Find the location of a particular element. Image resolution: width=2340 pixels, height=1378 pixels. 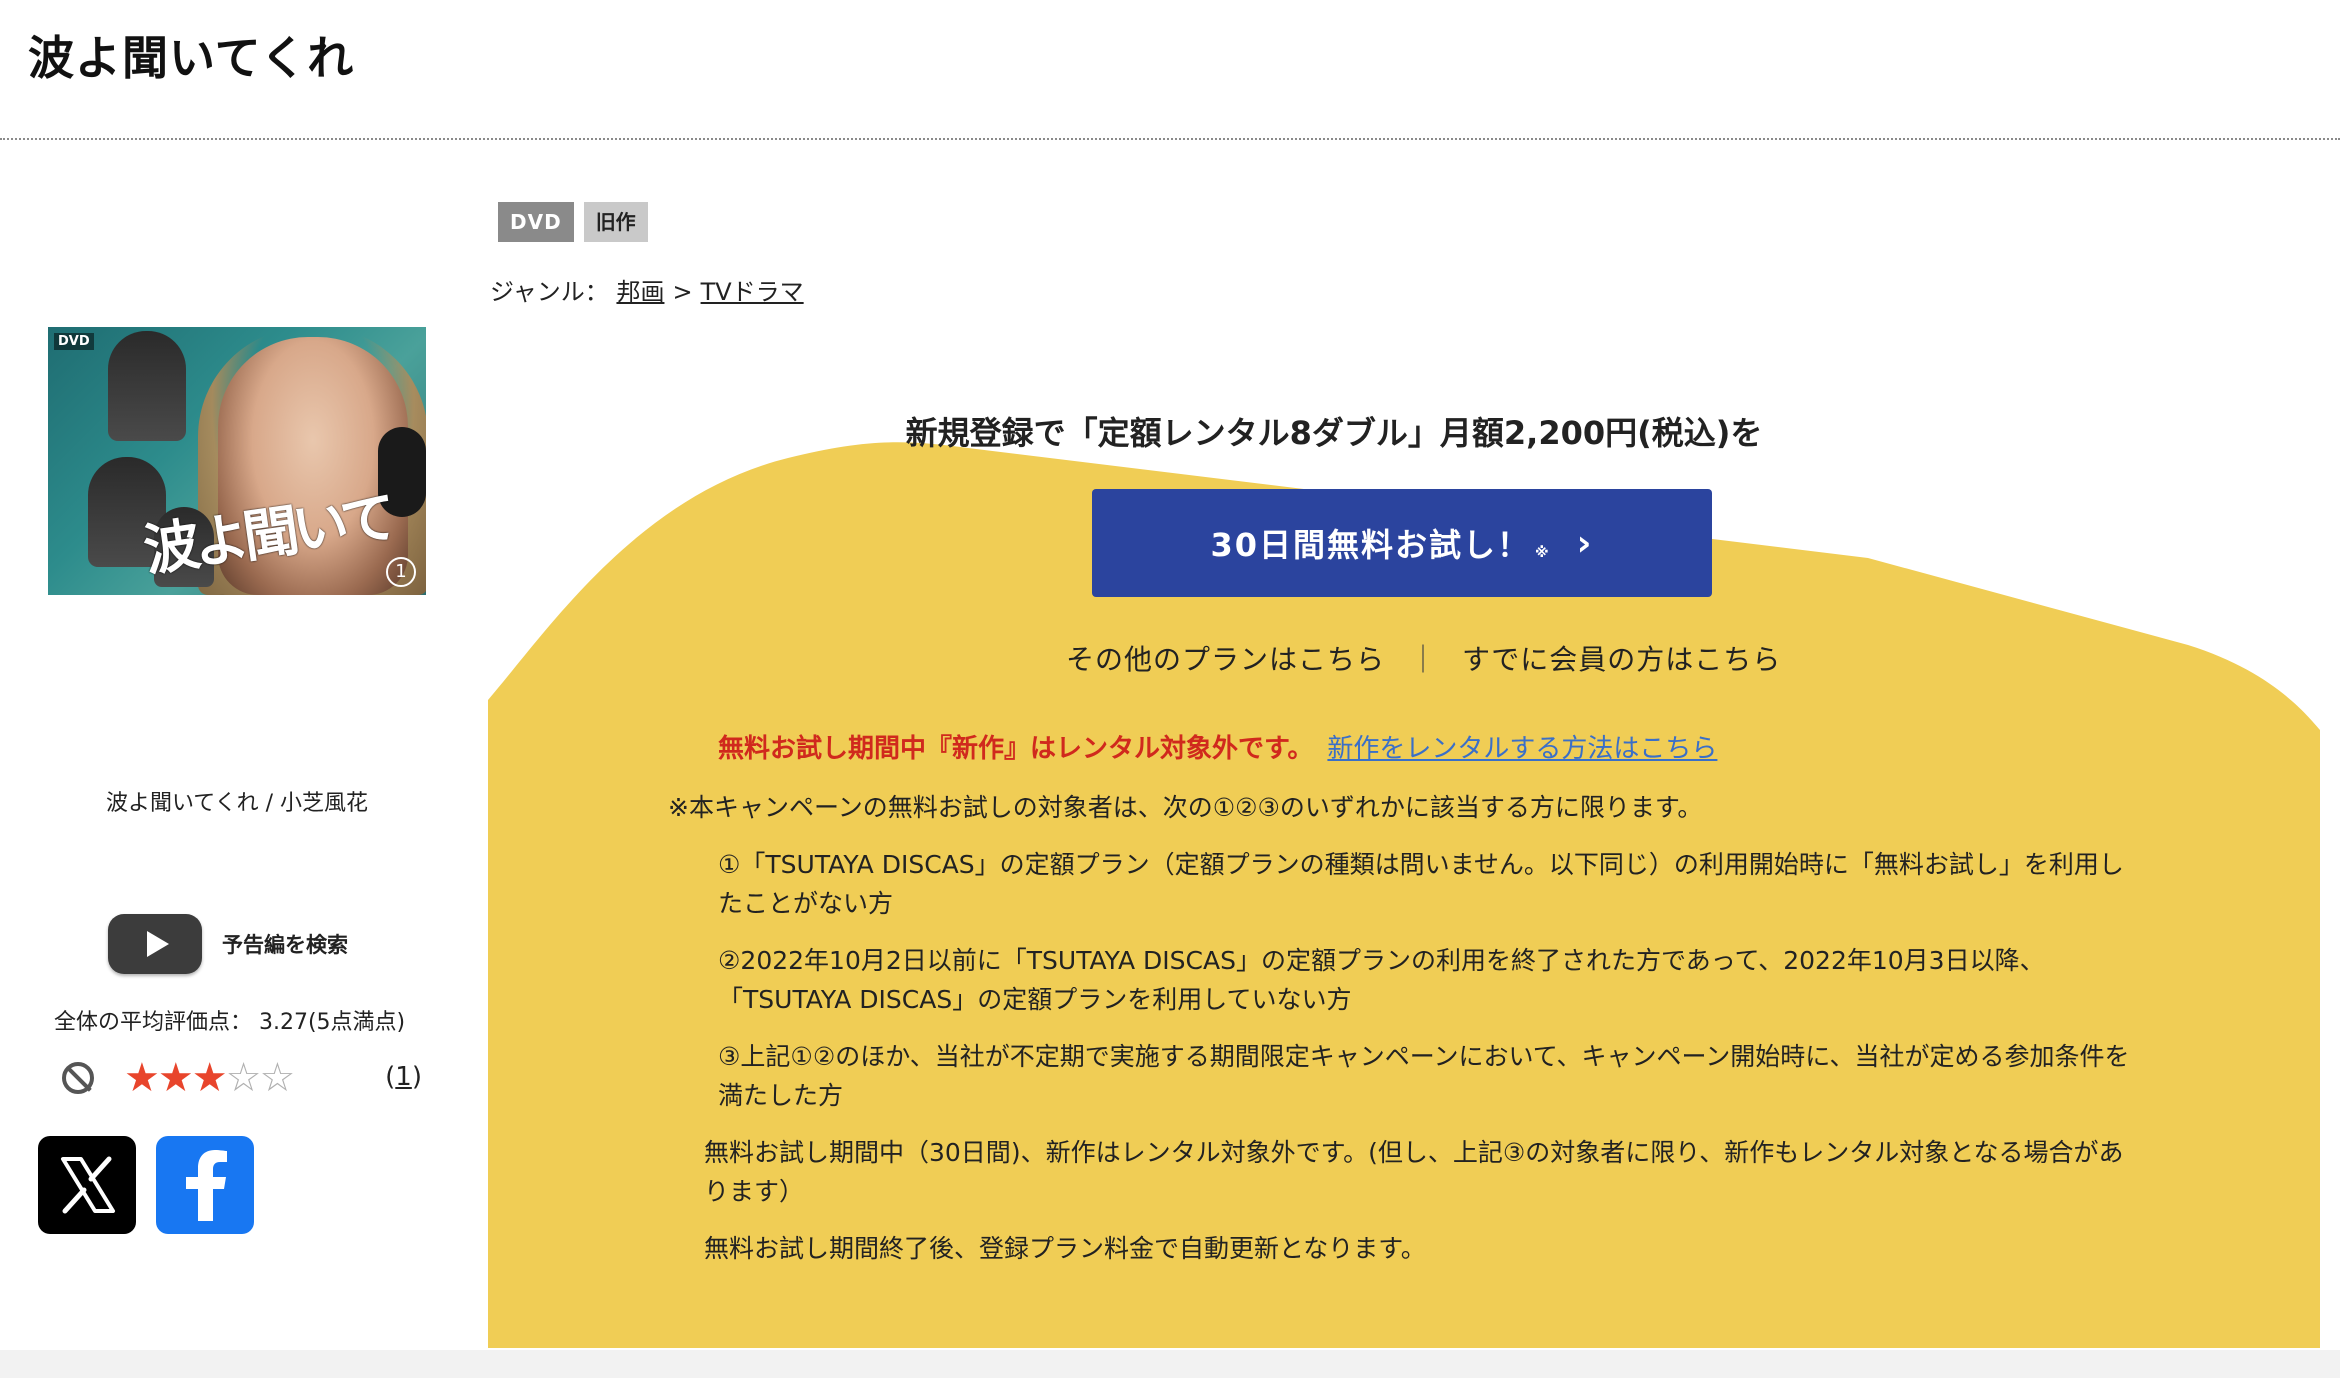

free-trial-button: 30日間無料お試し！ ※ › is located at coordinates (1402, 543).